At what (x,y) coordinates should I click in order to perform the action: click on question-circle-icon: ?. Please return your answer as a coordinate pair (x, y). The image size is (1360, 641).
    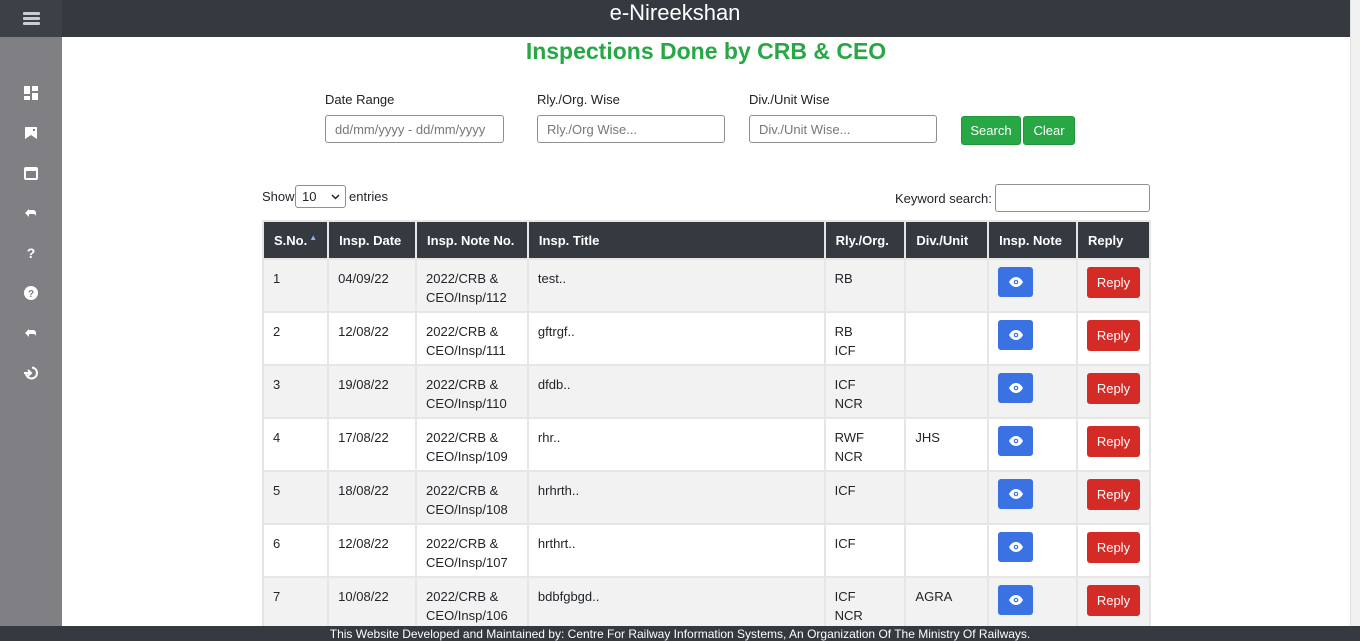
    Looking at the image, I should click on (31, 293).